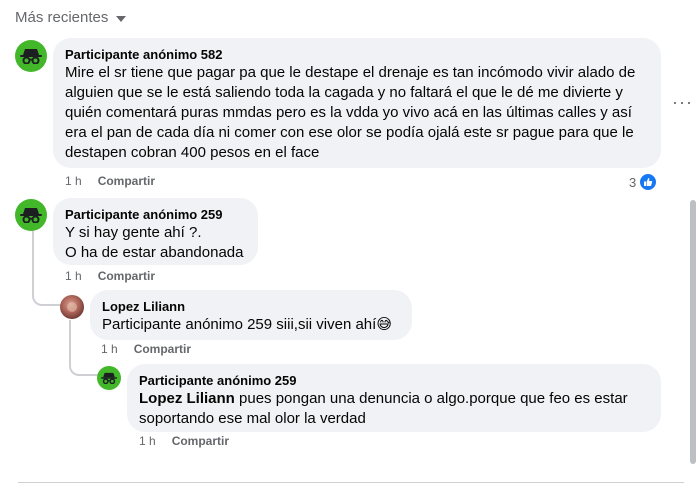 The image size is (698, 487). Describe the element at coordinates (682, 102) in the screenshot. I see `more-options-icon: ···` at that location.